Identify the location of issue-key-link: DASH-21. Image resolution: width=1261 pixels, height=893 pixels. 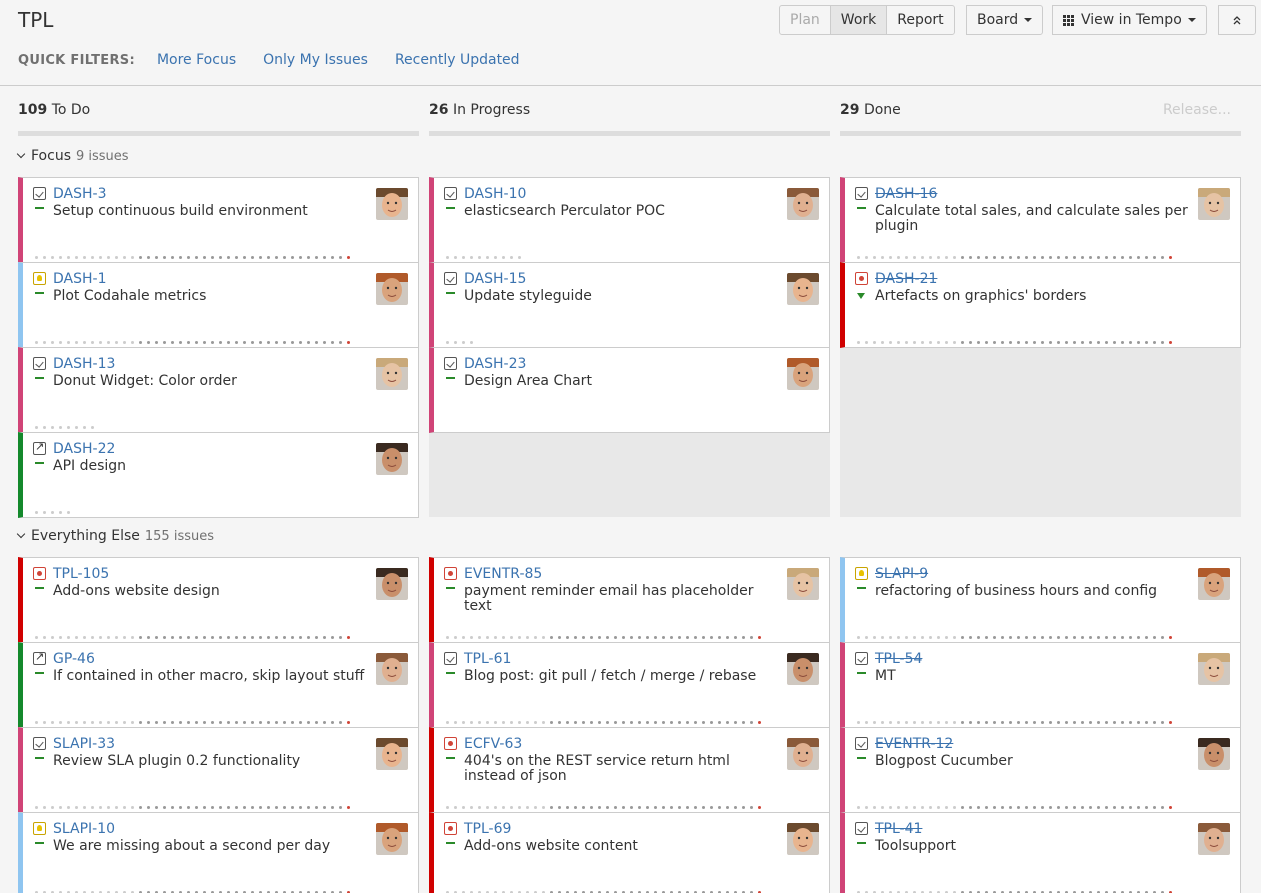
(906, 279).